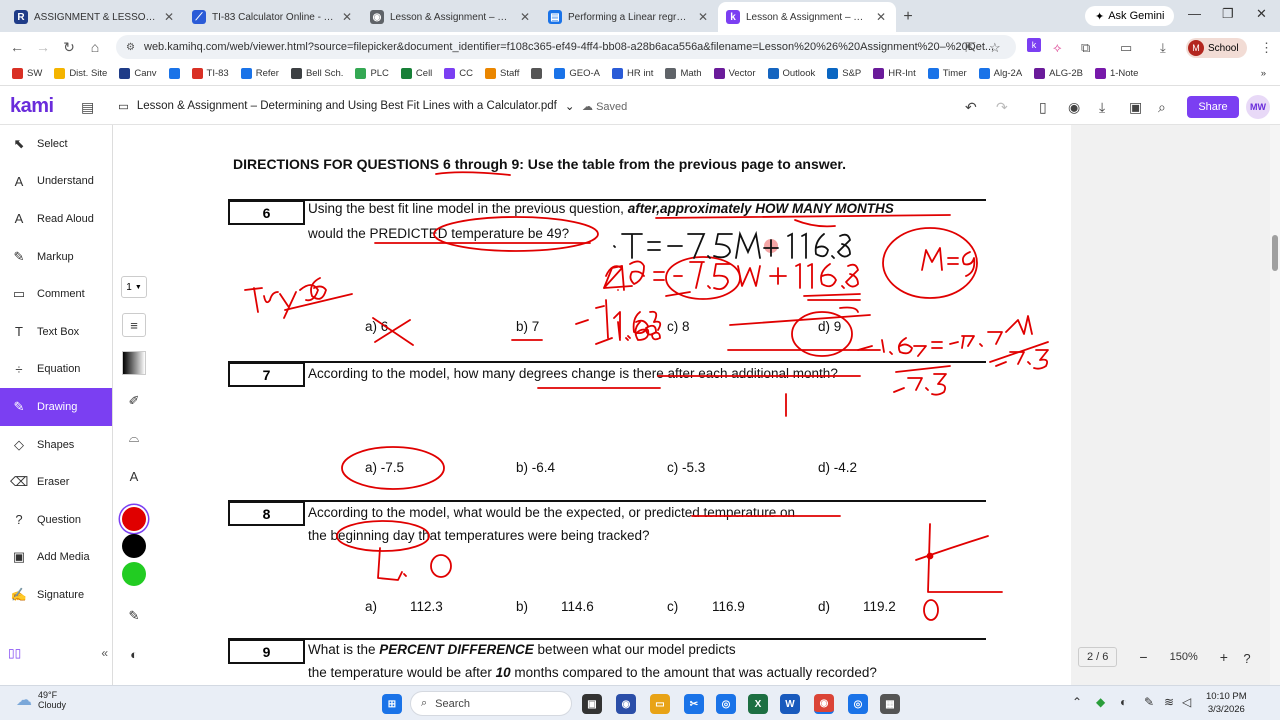  Describe the element at coordinates (678, 326) in the screenshot. I see `answer-choice: c) 8` at that location.